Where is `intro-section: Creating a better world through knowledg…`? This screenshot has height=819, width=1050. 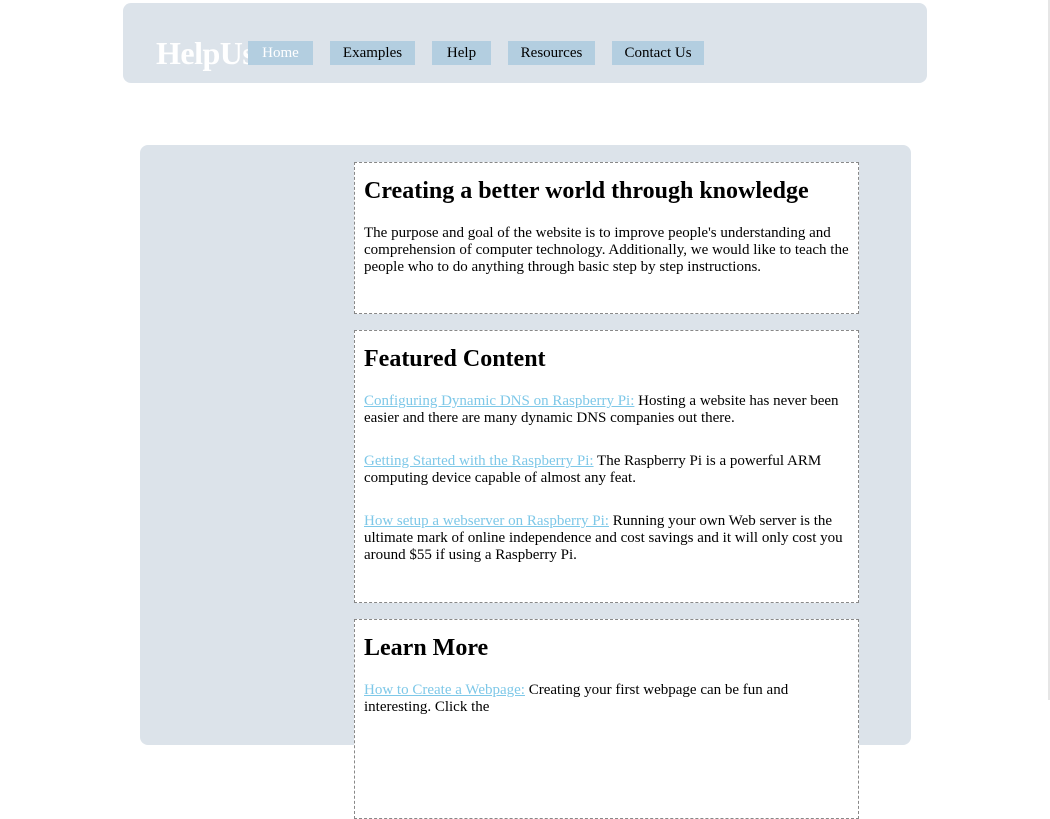 intro-section: Creating a better world through knowledg… is located at coordinates (606, 238).